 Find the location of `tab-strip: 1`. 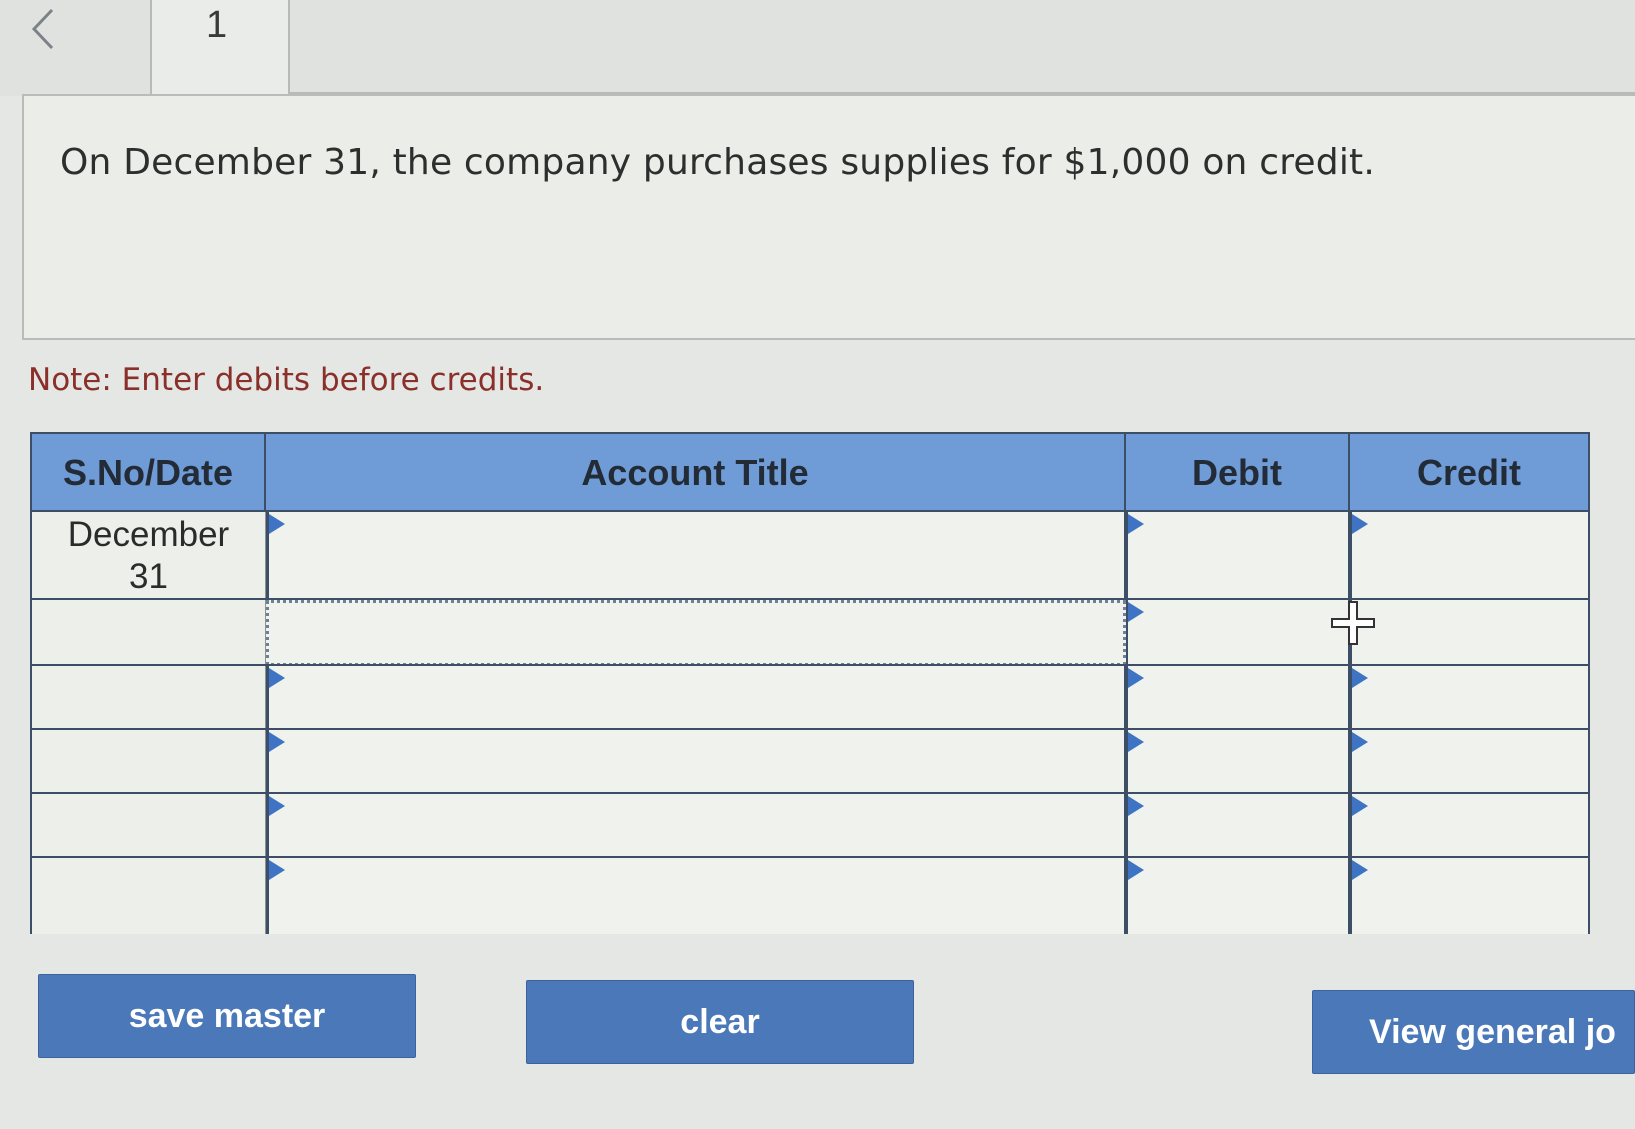

tab-strip: 1 is located at coordinates (817, 48).